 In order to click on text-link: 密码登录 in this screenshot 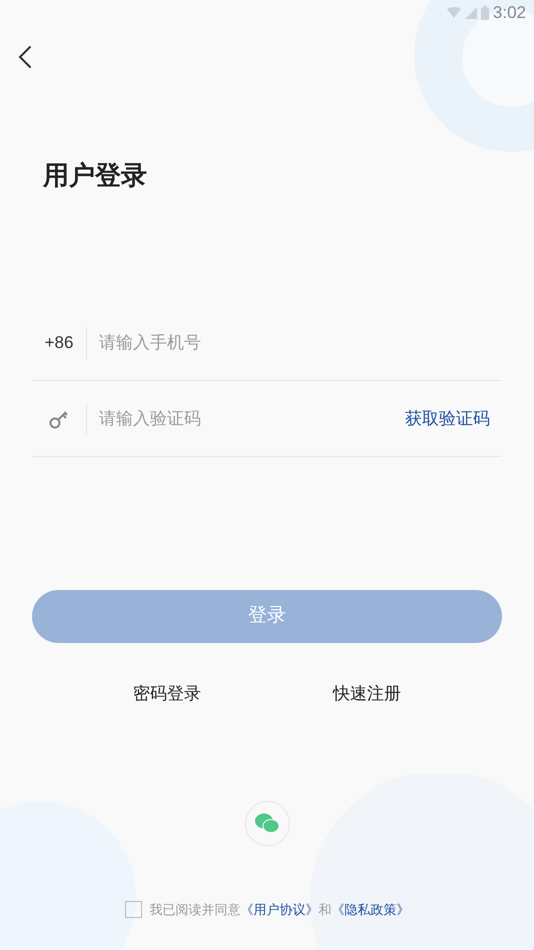, I will do `click(167, 693)`.